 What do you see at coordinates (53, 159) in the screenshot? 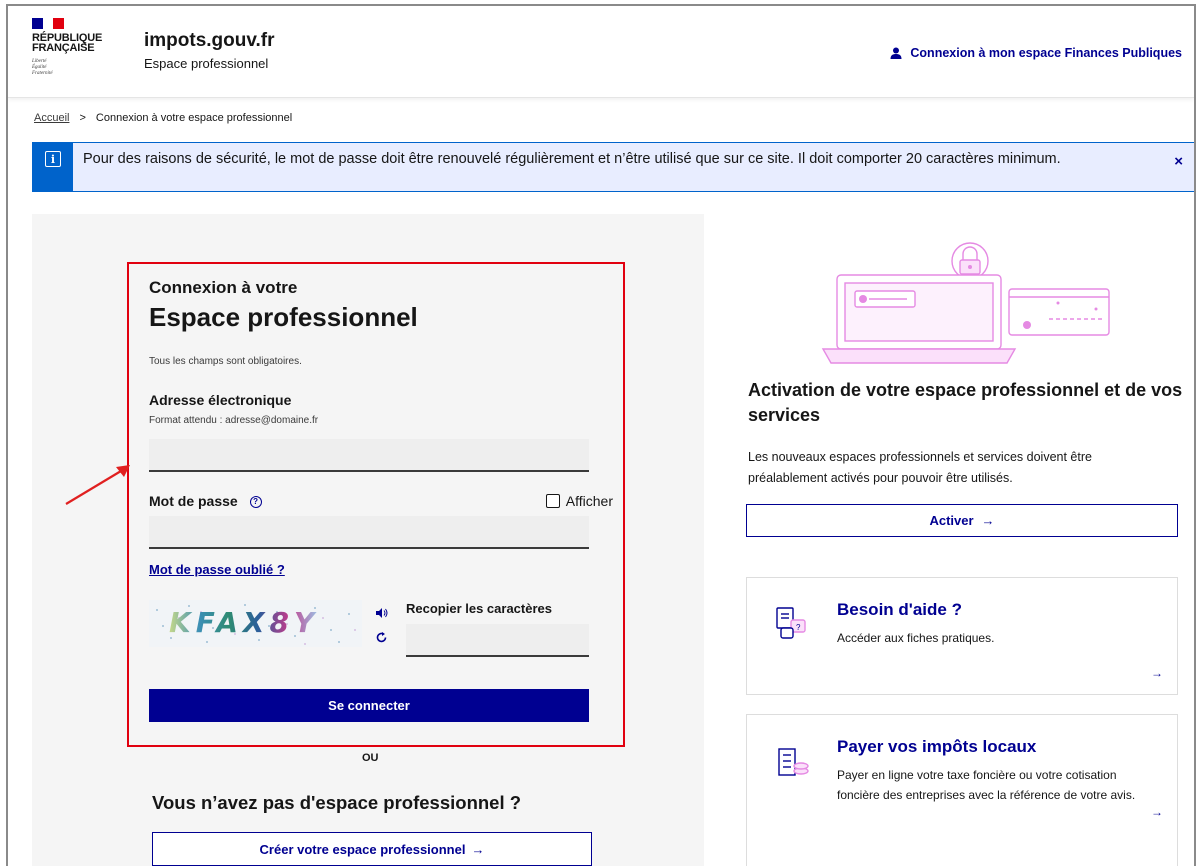
I see `info-icon: i` at bounding box center [53, 159].